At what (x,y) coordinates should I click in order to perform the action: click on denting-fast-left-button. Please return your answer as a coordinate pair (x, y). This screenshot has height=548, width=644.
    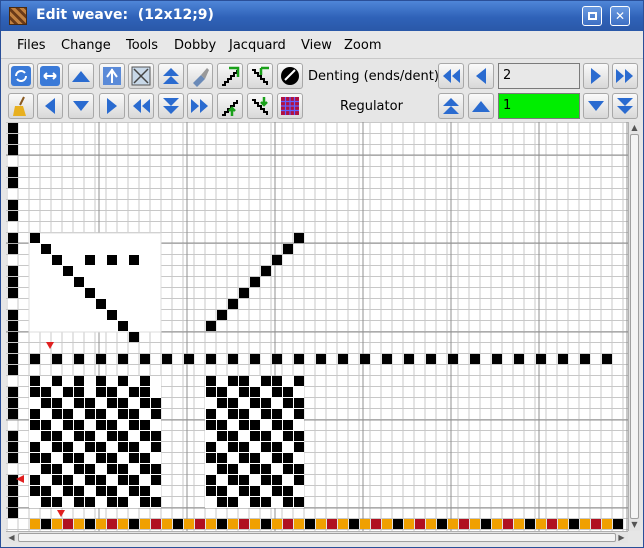
    Looking at the image, I should click on (451, 76).